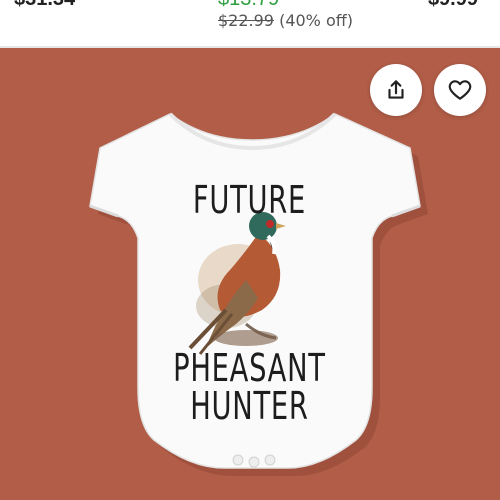  I want to click on discount-label: (40% off), so click(316, 20).